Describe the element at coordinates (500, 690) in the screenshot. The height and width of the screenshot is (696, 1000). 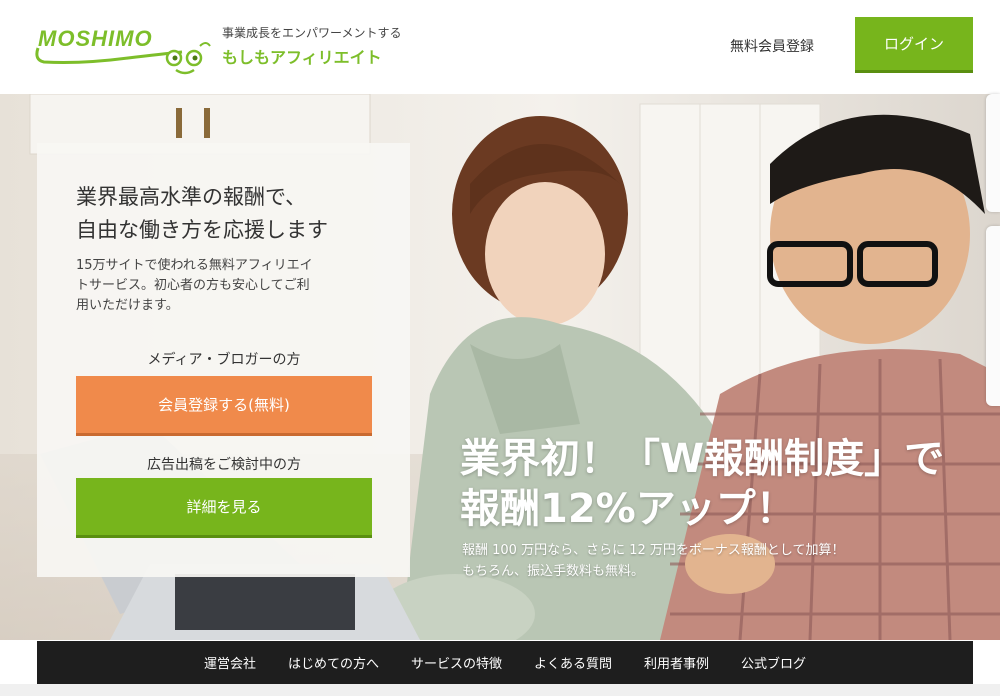
I see `page-bottom-strip` at that location.